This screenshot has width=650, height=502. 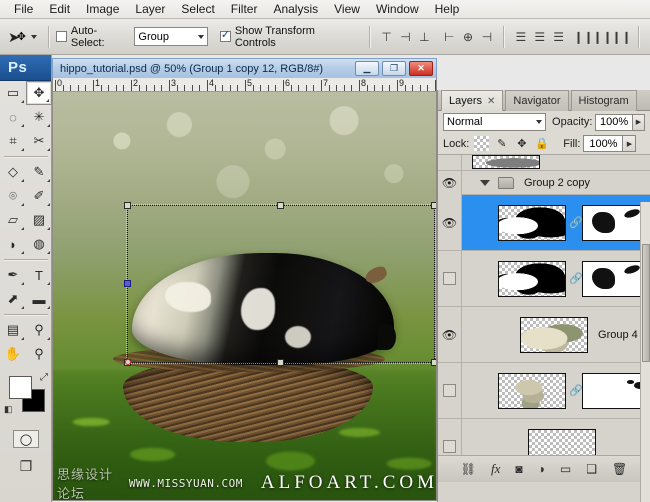 I want to click on lock-image-pixels-icon: ✎, so click(x=501, y=143).